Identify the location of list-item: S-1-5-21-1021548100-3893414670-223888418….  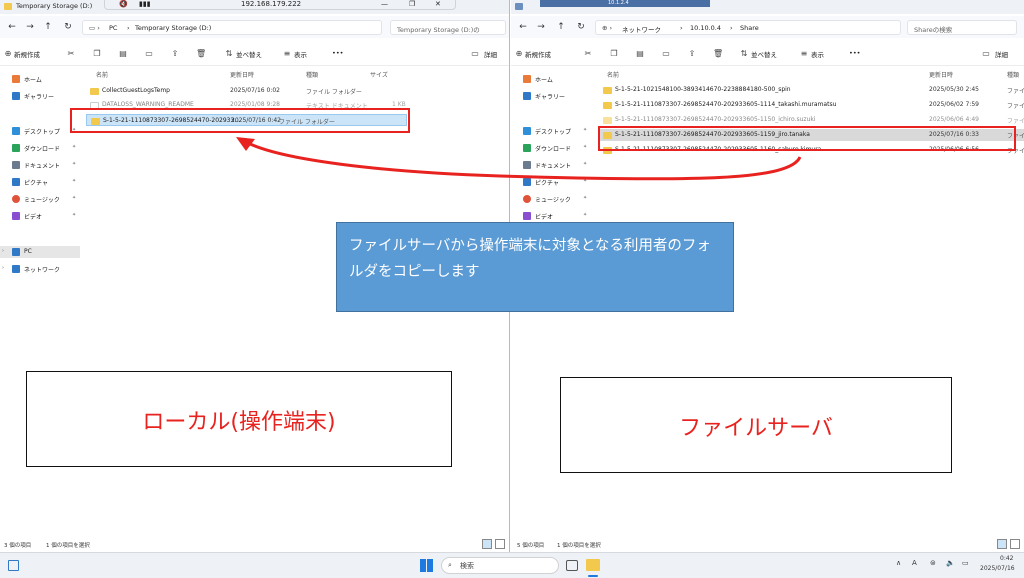
(811, 90).